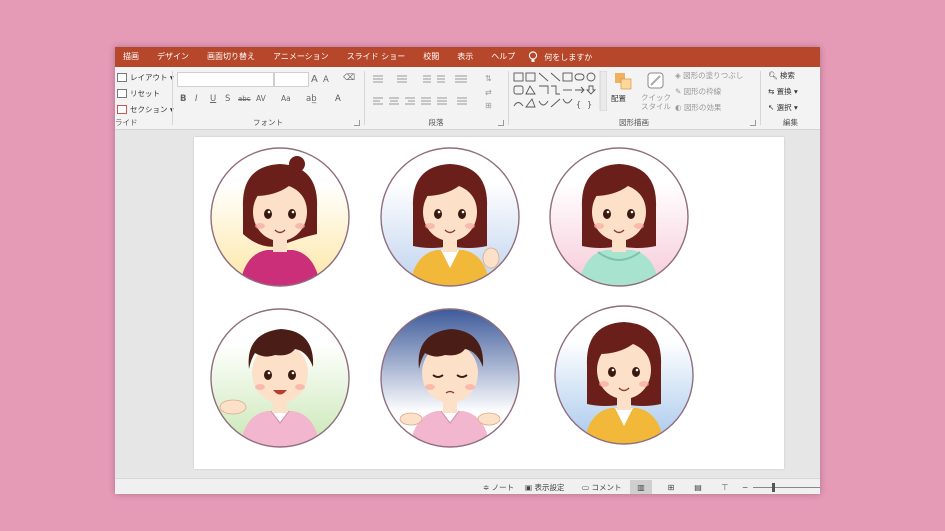 This screenshot has width=945, height=531. Describe the element at coordinates (559, 91) in the screenshot. I see `shapes-gallery-icon: {}` at that location.